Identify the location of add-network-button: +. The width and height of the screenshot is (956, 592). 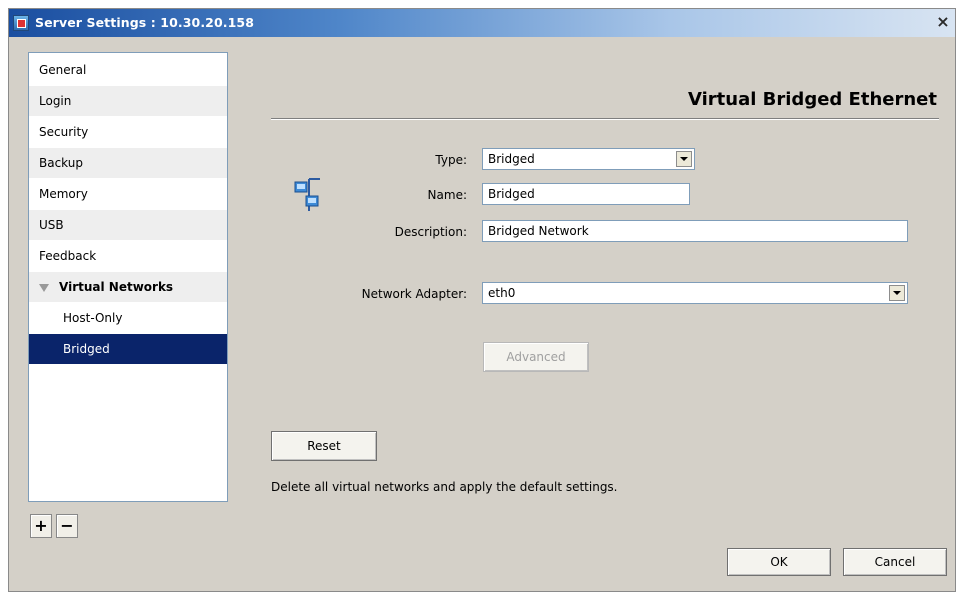
(41, 526).